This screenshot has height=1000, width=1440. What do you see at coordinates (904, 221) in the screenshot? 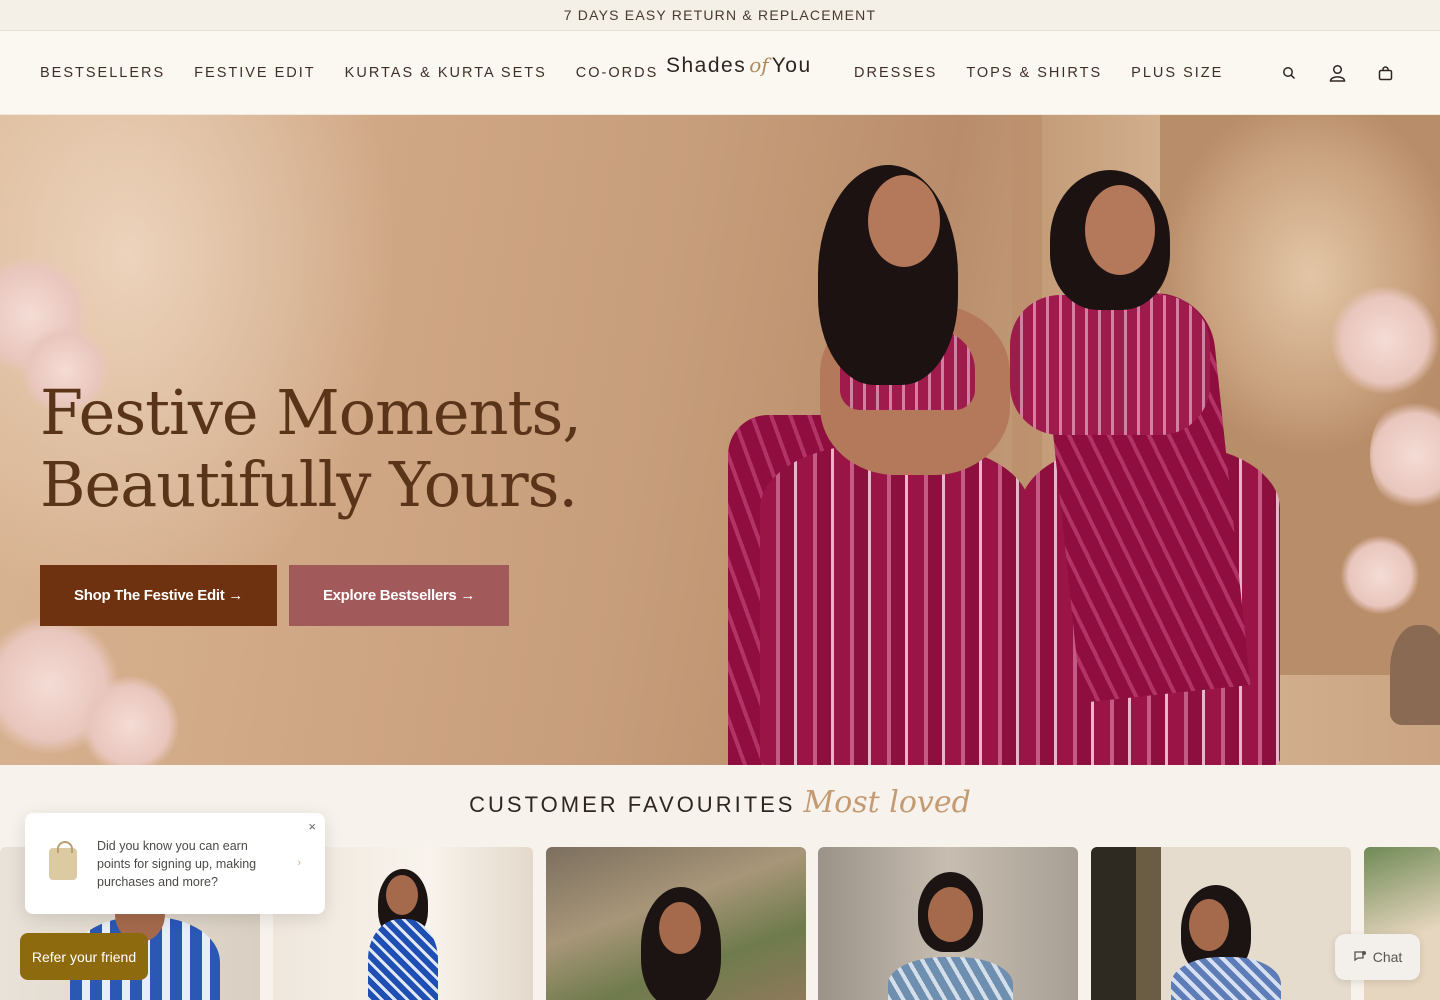
I see `model-left-face` at bounding box center [904, 221].